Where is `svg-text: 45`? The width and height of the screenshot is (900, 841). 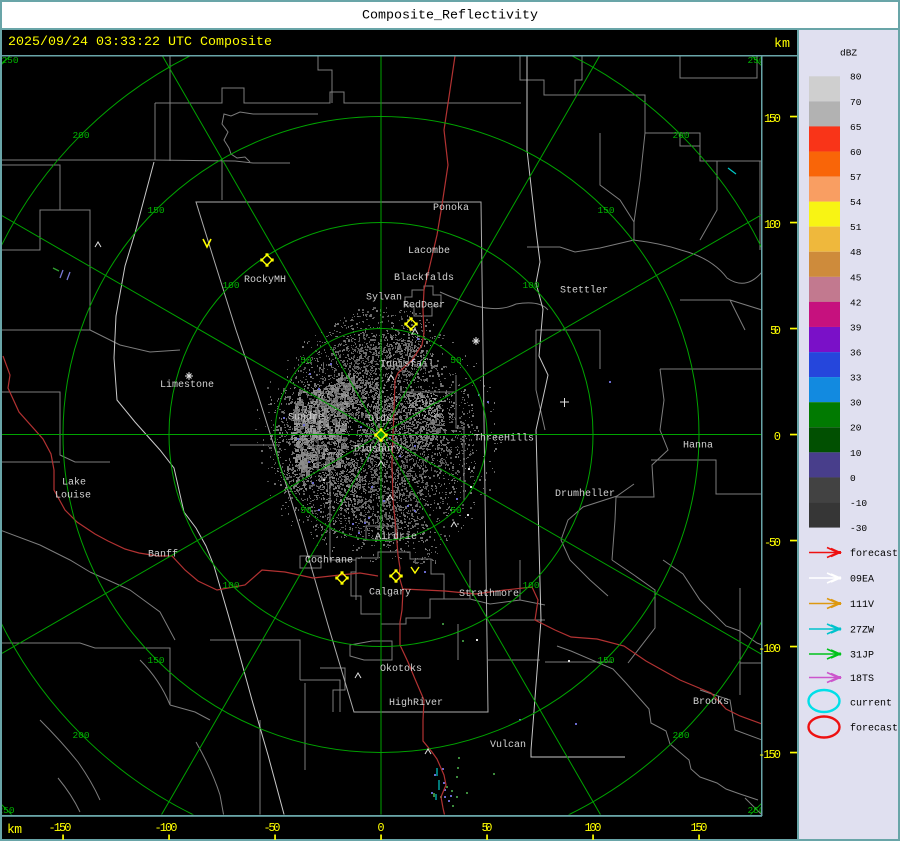
svg-text: 45 is located at coordinates (856, 277).